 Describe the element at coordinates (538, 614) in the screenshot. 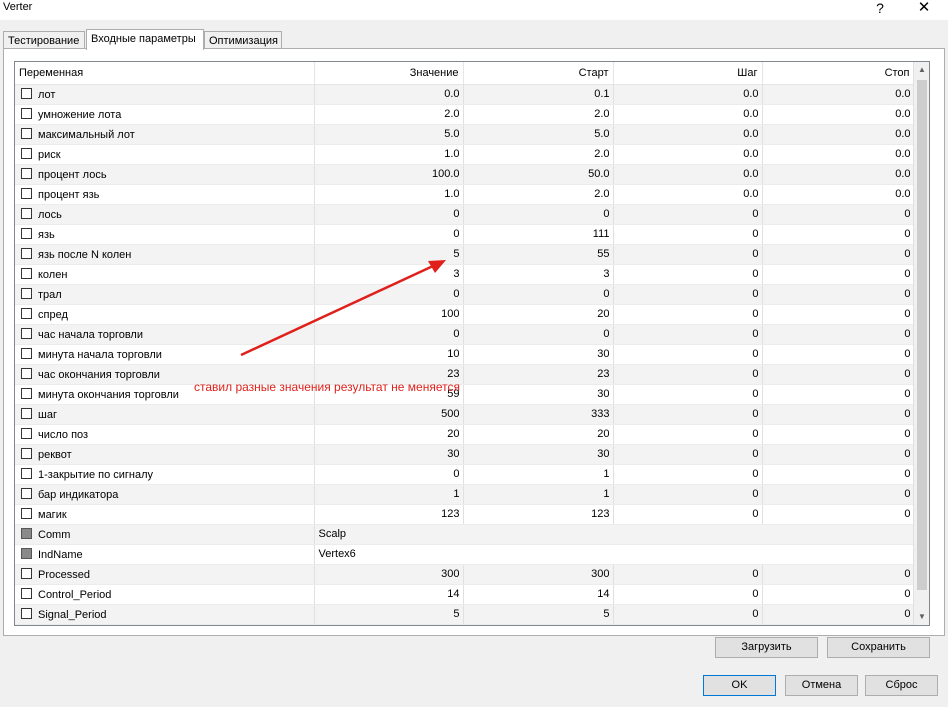

I see `param-start-cell: 5` at that location.